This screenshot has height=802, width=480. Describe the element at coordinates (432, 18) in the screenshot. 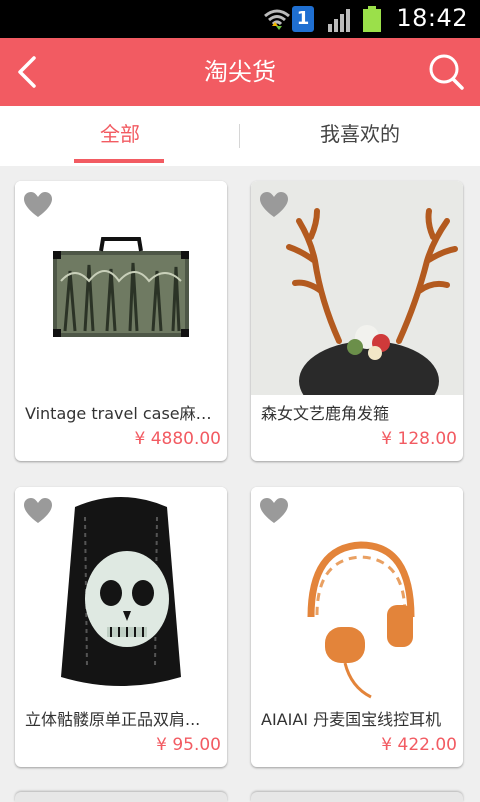

I see `clock: 18:42` at that location.